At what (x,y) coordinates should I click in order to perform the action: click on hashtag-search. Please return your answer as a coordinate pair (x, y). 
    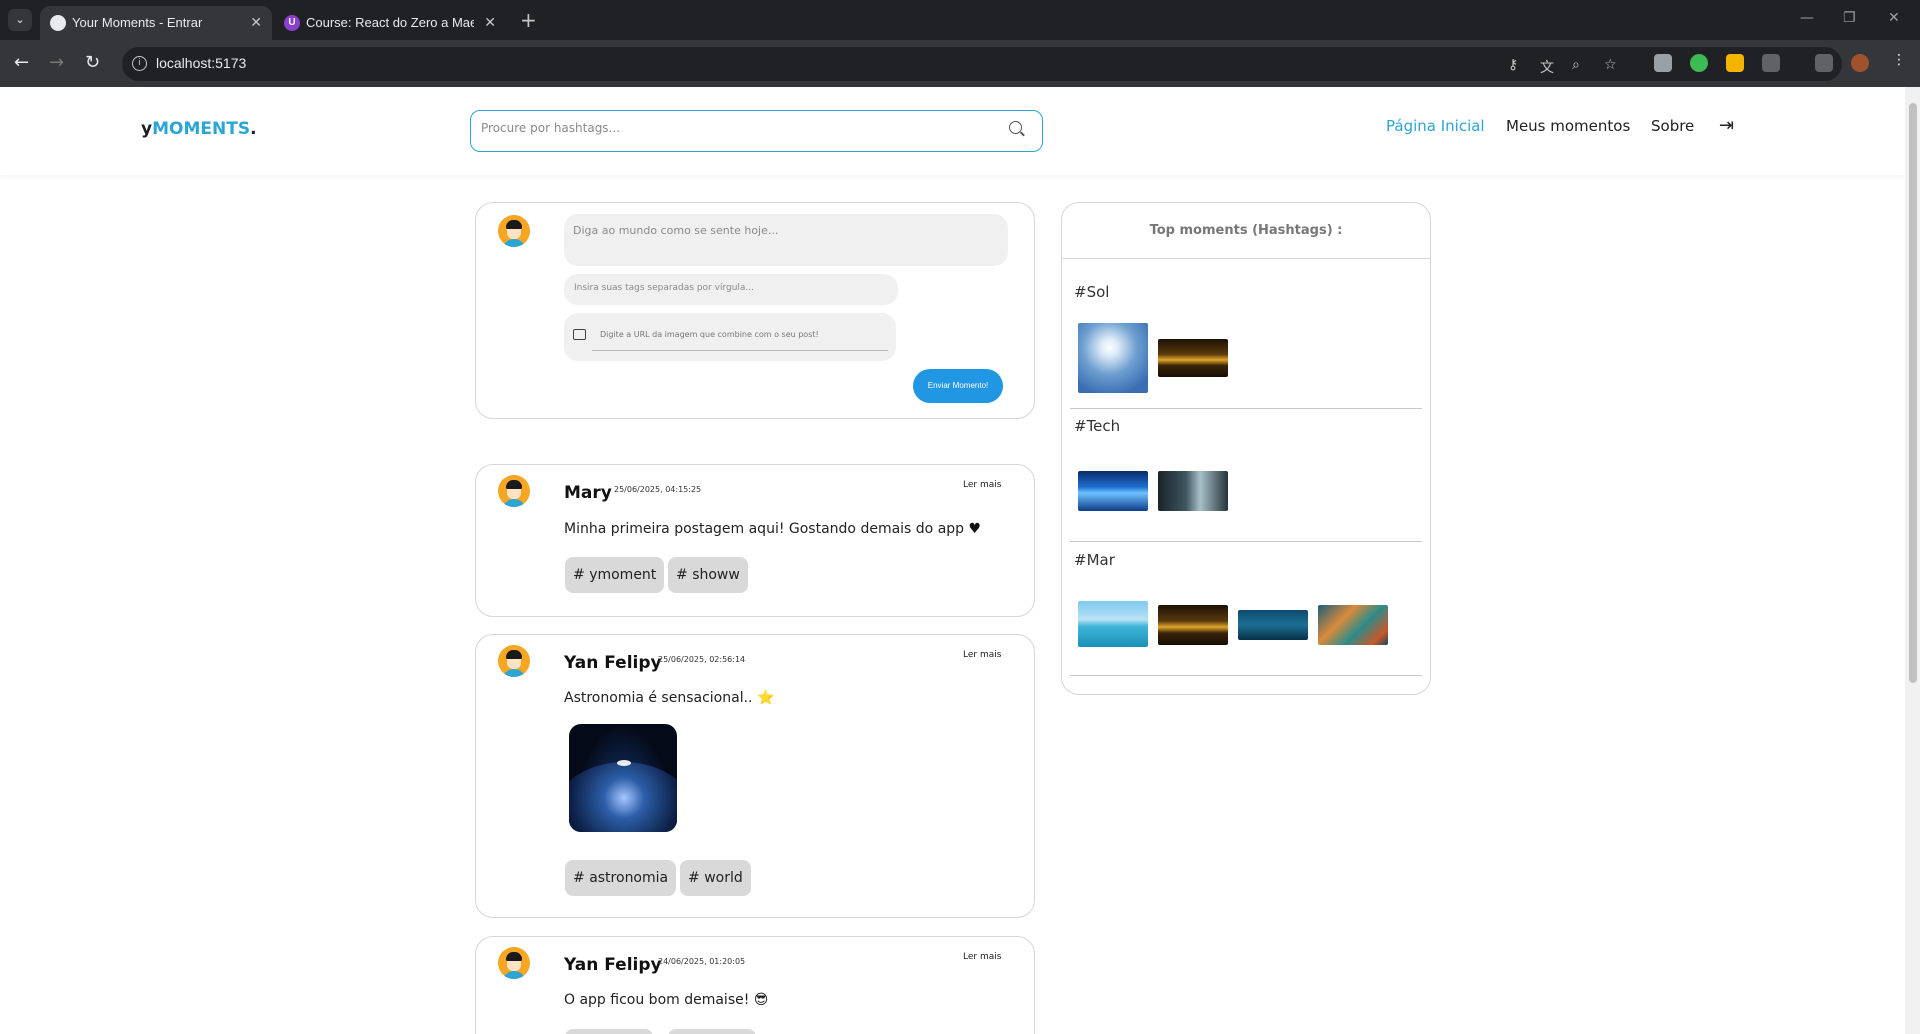
    Looking at the image, I should click on (756, 131).